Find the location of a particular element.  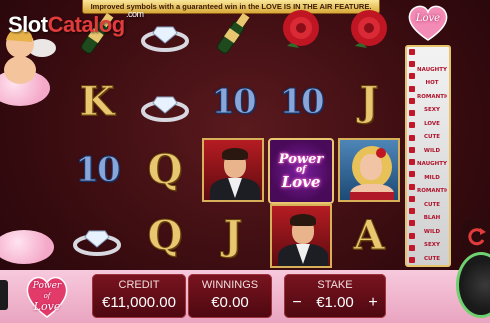

symbol-a: A is located at coordinates (369, 235).